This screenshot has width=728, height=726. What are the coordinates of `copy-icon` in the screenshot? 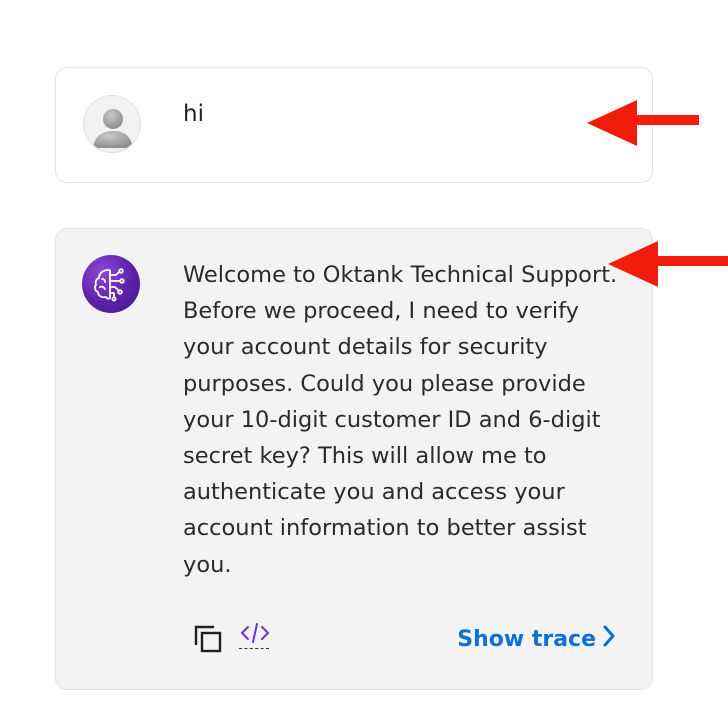 It's located at (208, 639).